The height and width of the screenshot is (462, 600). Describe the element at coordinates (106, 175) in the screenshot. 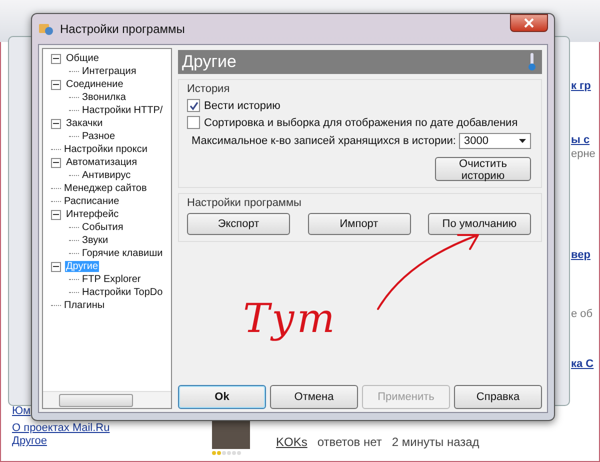

I see `tree-item: Антивирус` at that location.